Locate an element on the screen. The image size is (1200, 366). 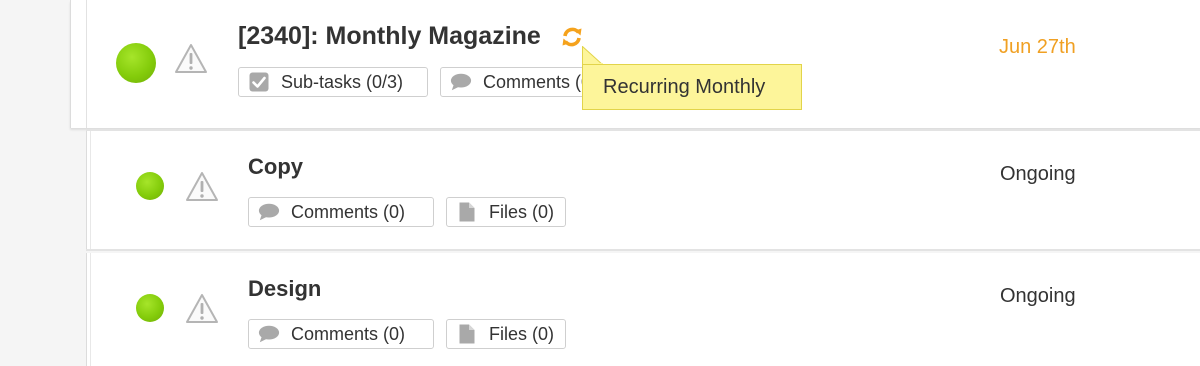
parent-task-title: [2340]: Monthly Magazine is located at coordinates (389, 36).